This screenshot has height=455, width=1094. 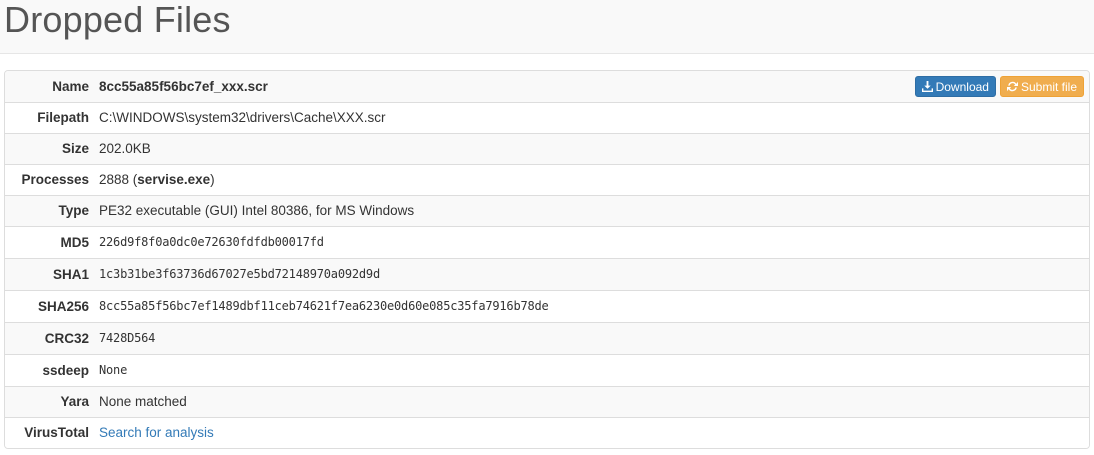 I want to click on yara-label: Yara, so click(x=74, y=401).